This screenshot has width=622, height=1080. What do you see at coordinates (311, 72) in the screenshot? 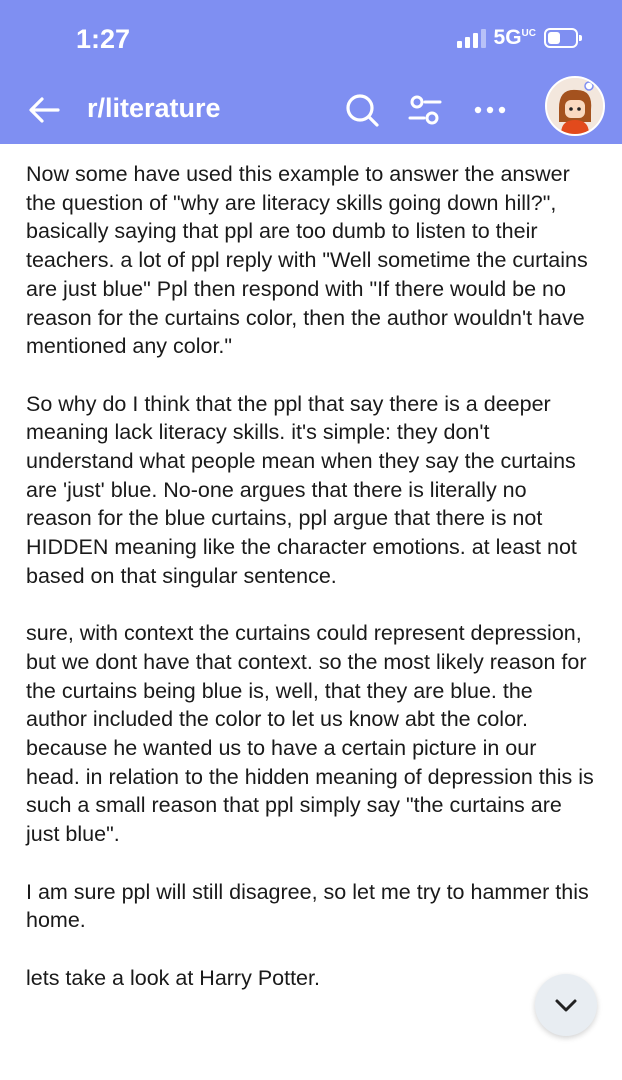
I see `app-header: 1:27 5GUC r/literature` at bounding box center [311, 72].